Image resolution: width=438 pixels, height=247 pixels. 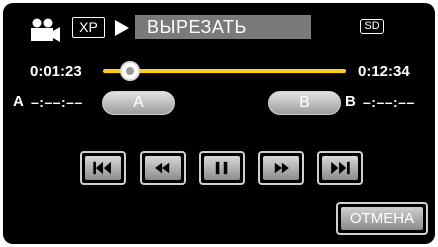 What do you see at coordinates (18, 101) in the screenshot?
I see `marker-a-label: A` at bounding box center [18, 101].